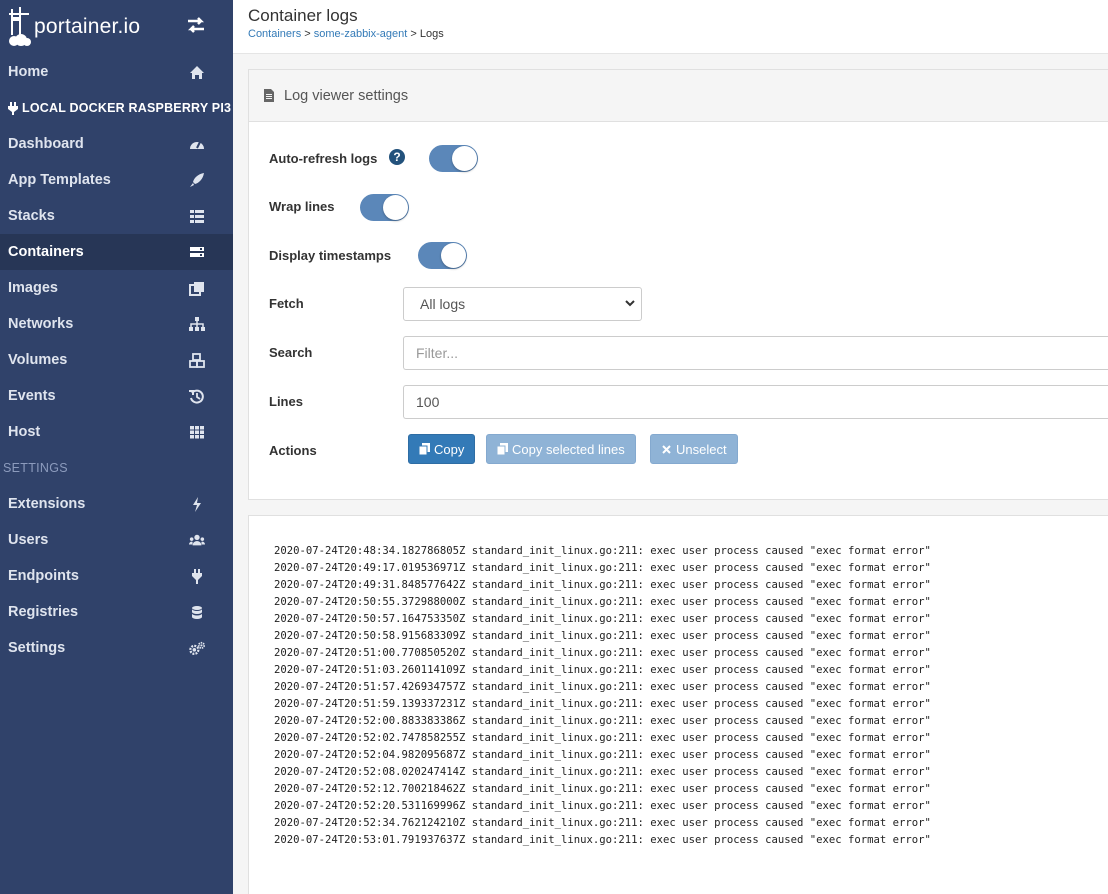 The width and height of the screenshot is (1108, 894). I want to click on rocket-icon, so click(197, 180).